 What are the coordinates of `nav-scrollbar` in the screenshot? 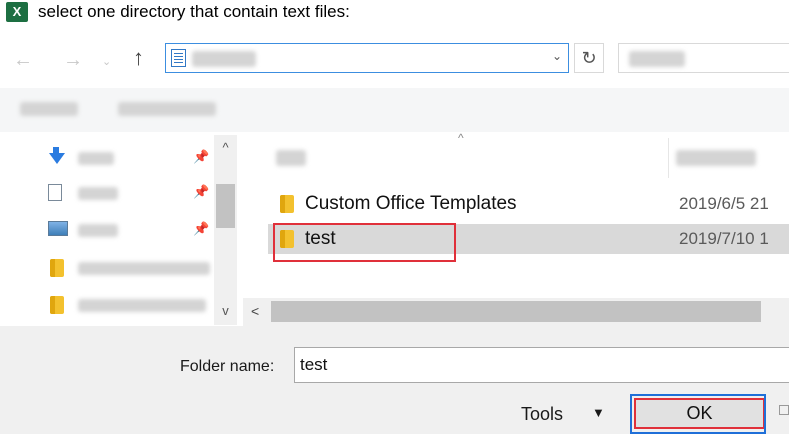 It's located at (225, 230).